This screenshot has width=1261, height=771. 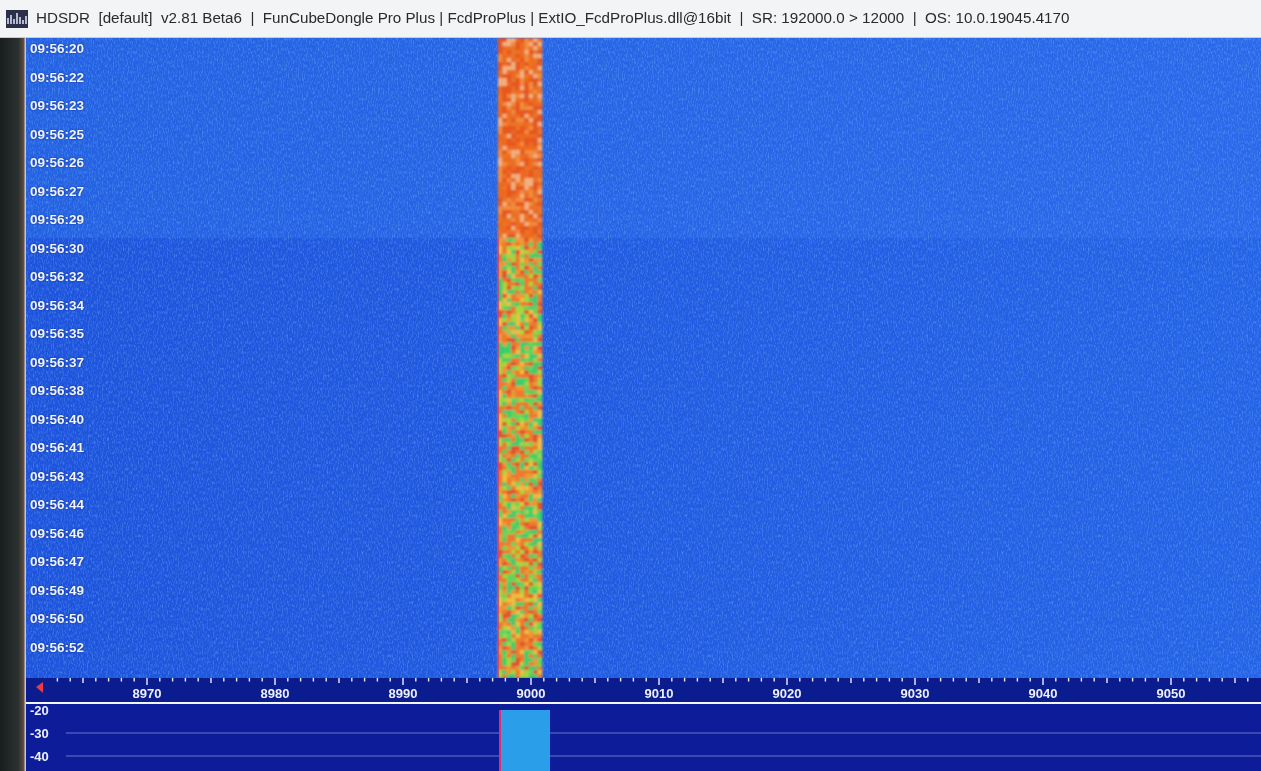 I want to click on frequency-label: 9010, so click(x=659, y=693).